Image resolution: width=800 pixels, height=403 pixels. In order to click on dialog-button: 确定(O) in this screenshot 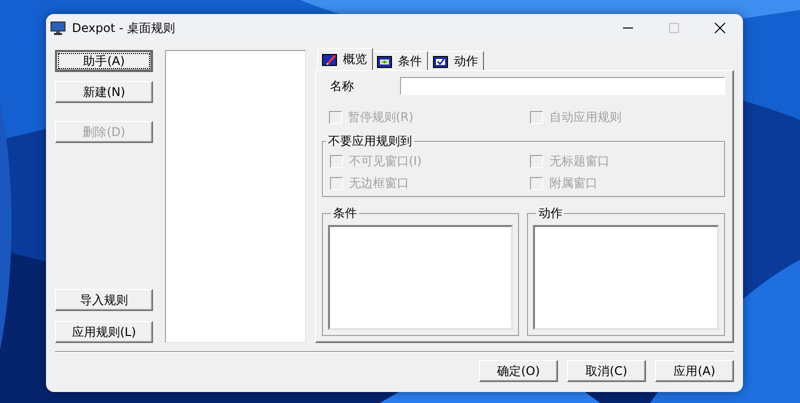, I will do `click(518, 371)`.